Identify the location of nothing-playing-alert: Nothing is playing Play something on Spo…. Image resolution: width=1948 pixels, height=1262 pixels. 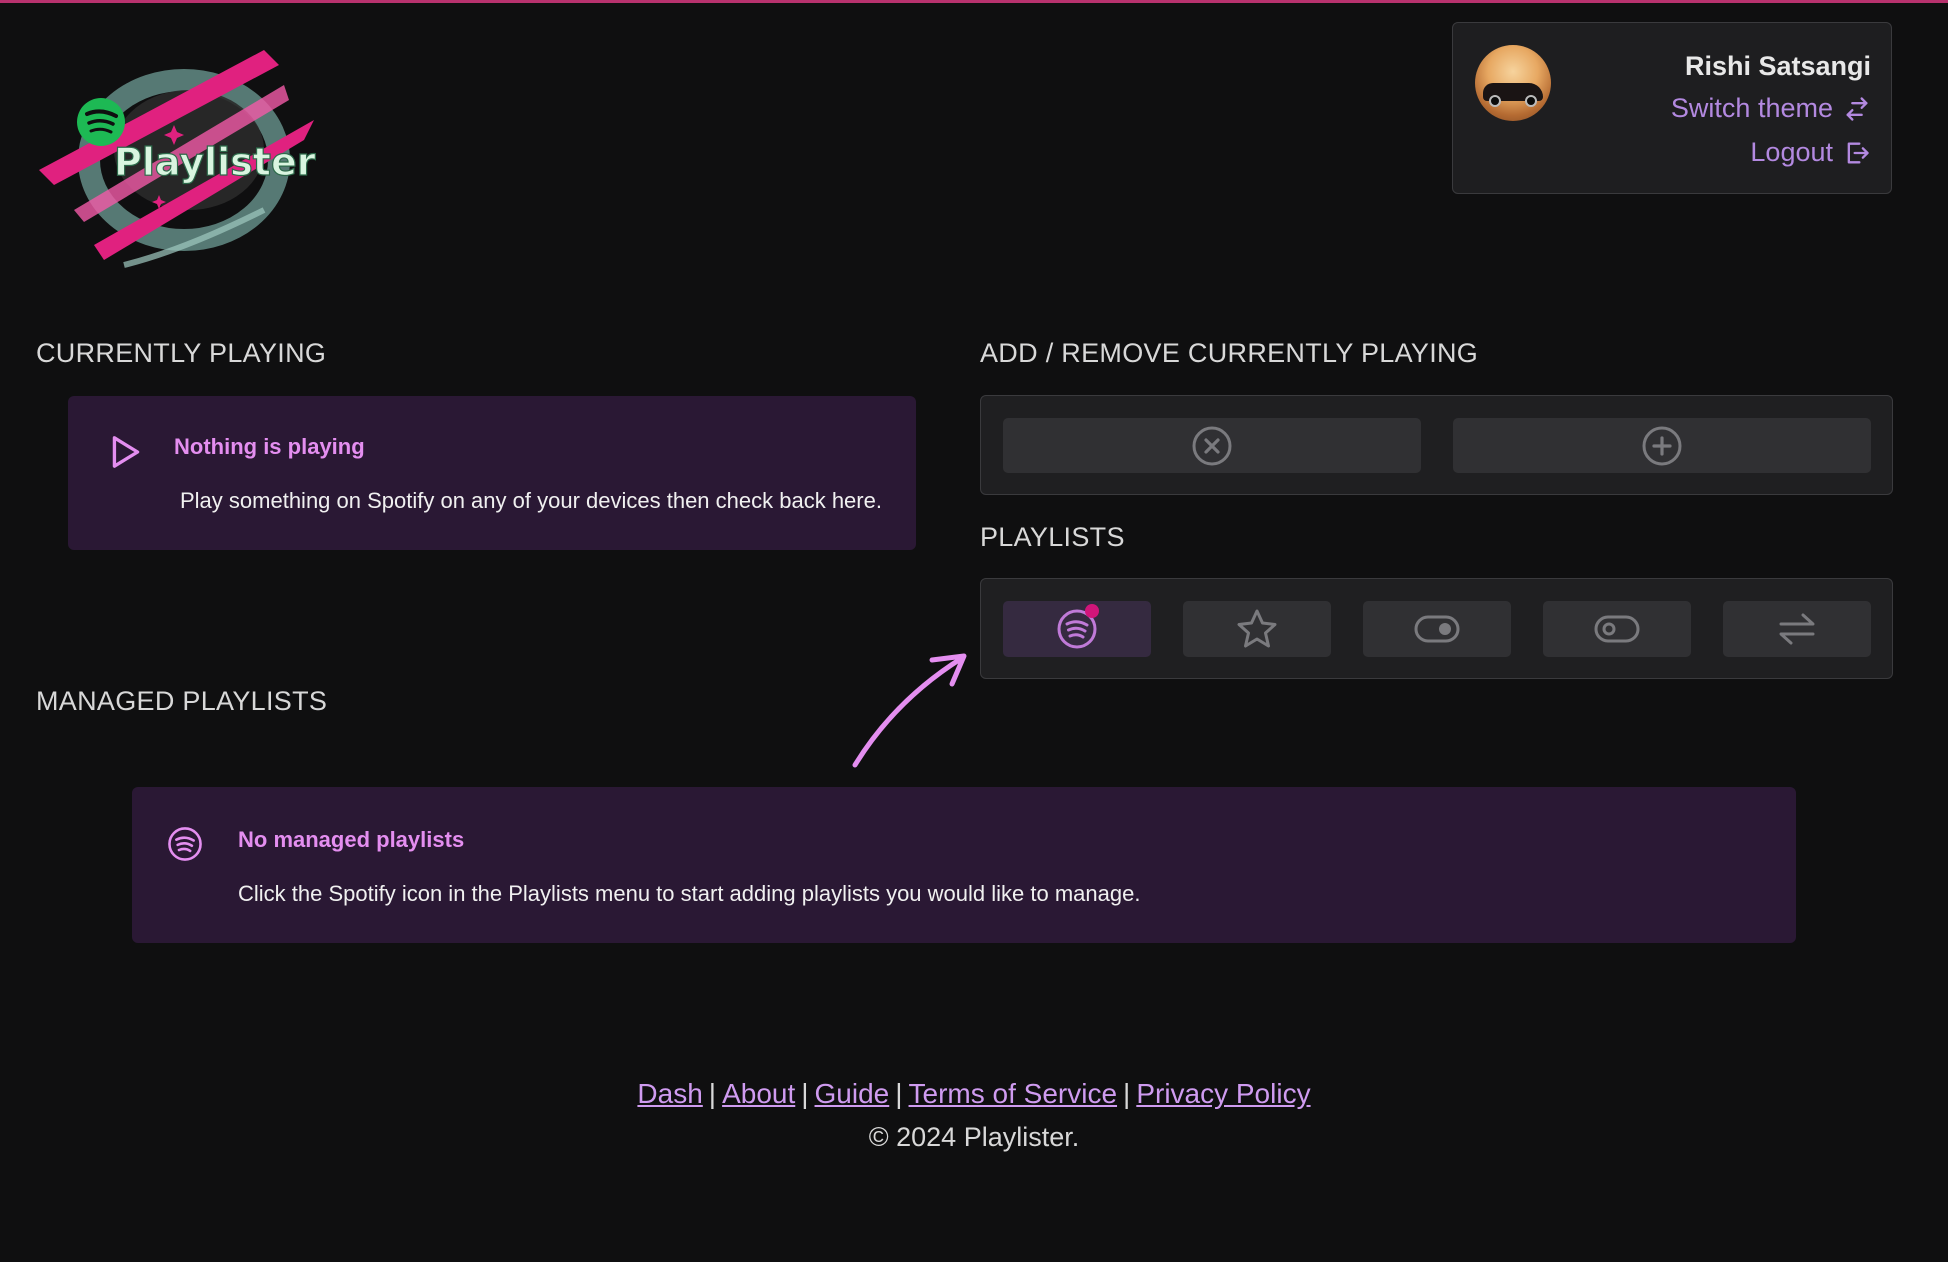
(492, 473).